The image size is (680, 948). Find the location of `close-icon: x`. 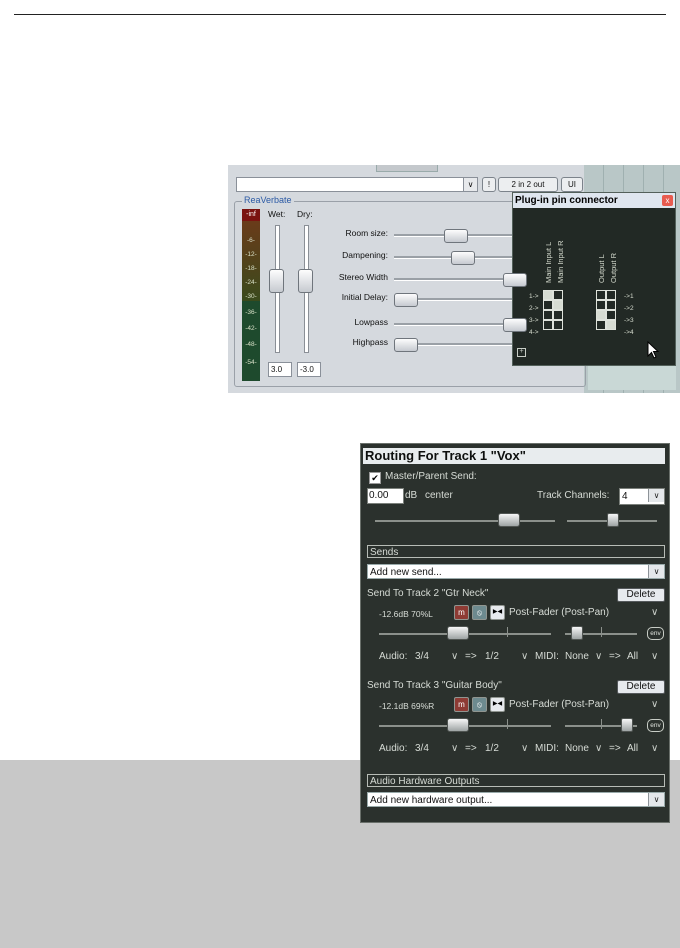

close-icon: x is located at coordinates (667, 200).